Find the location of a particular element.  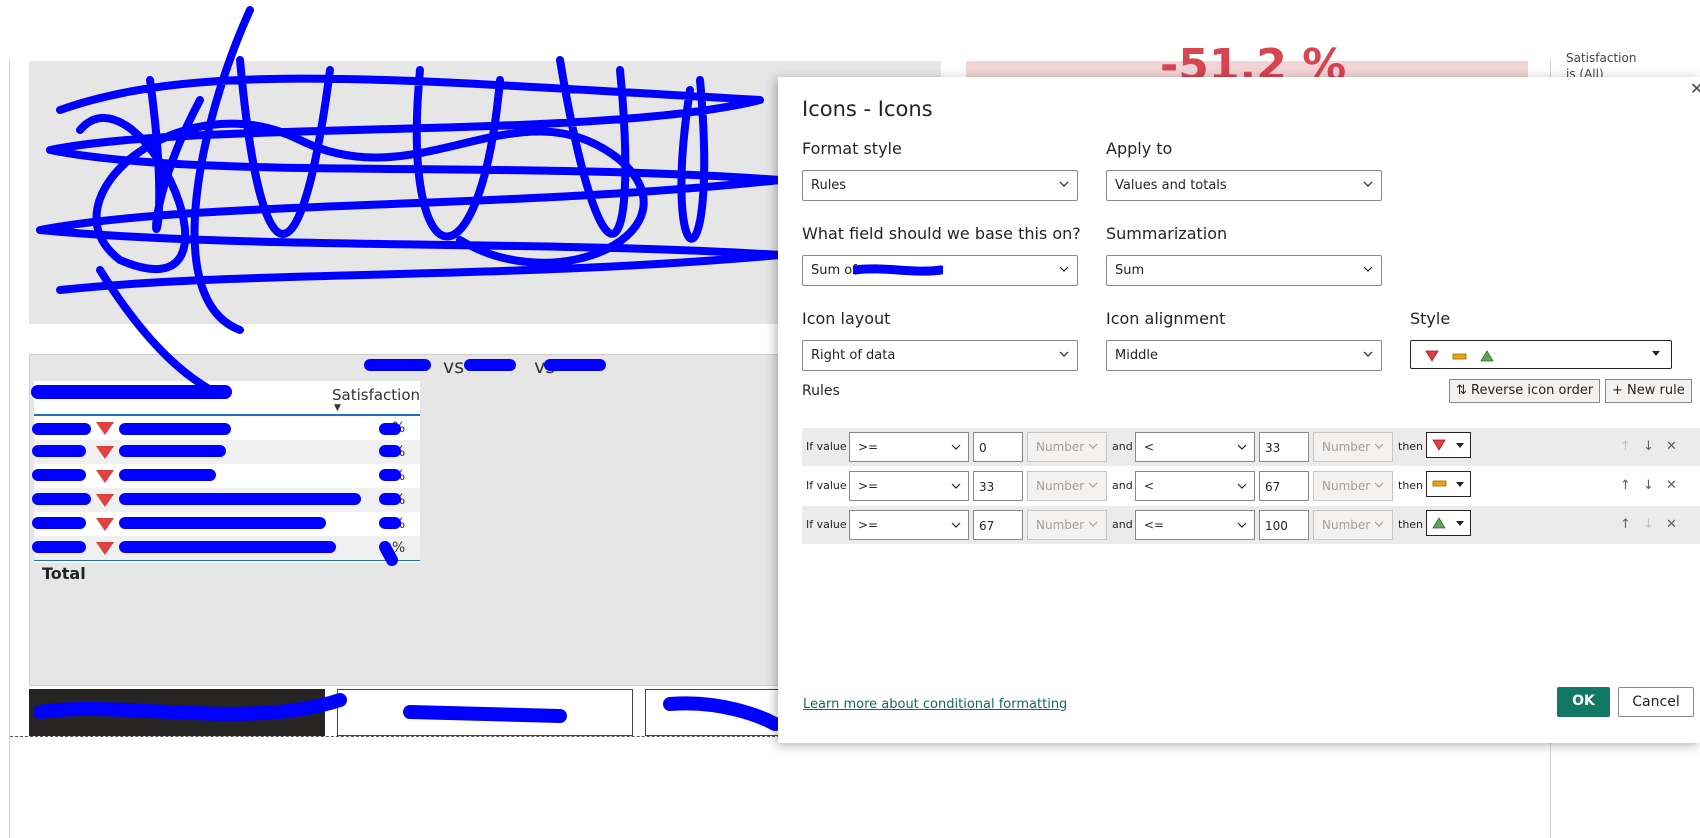

cancel-button: Cancel is located at coordinates (1656, 702).